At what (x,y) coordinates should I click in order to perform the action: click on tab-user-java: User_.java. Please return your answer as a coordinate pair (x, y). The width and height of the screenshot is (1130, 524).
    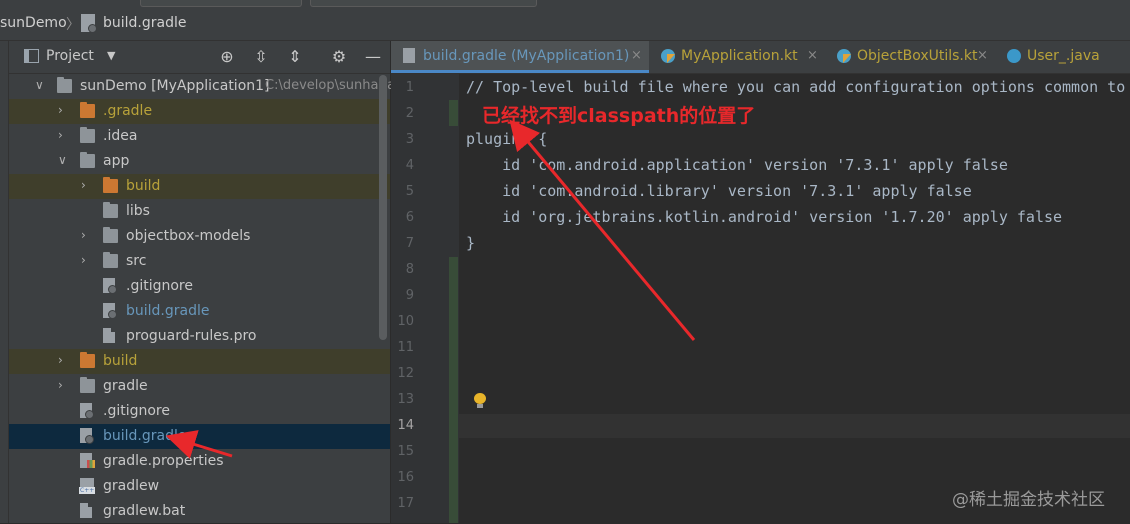
    Looking at the image, I should click on (1062, 57).